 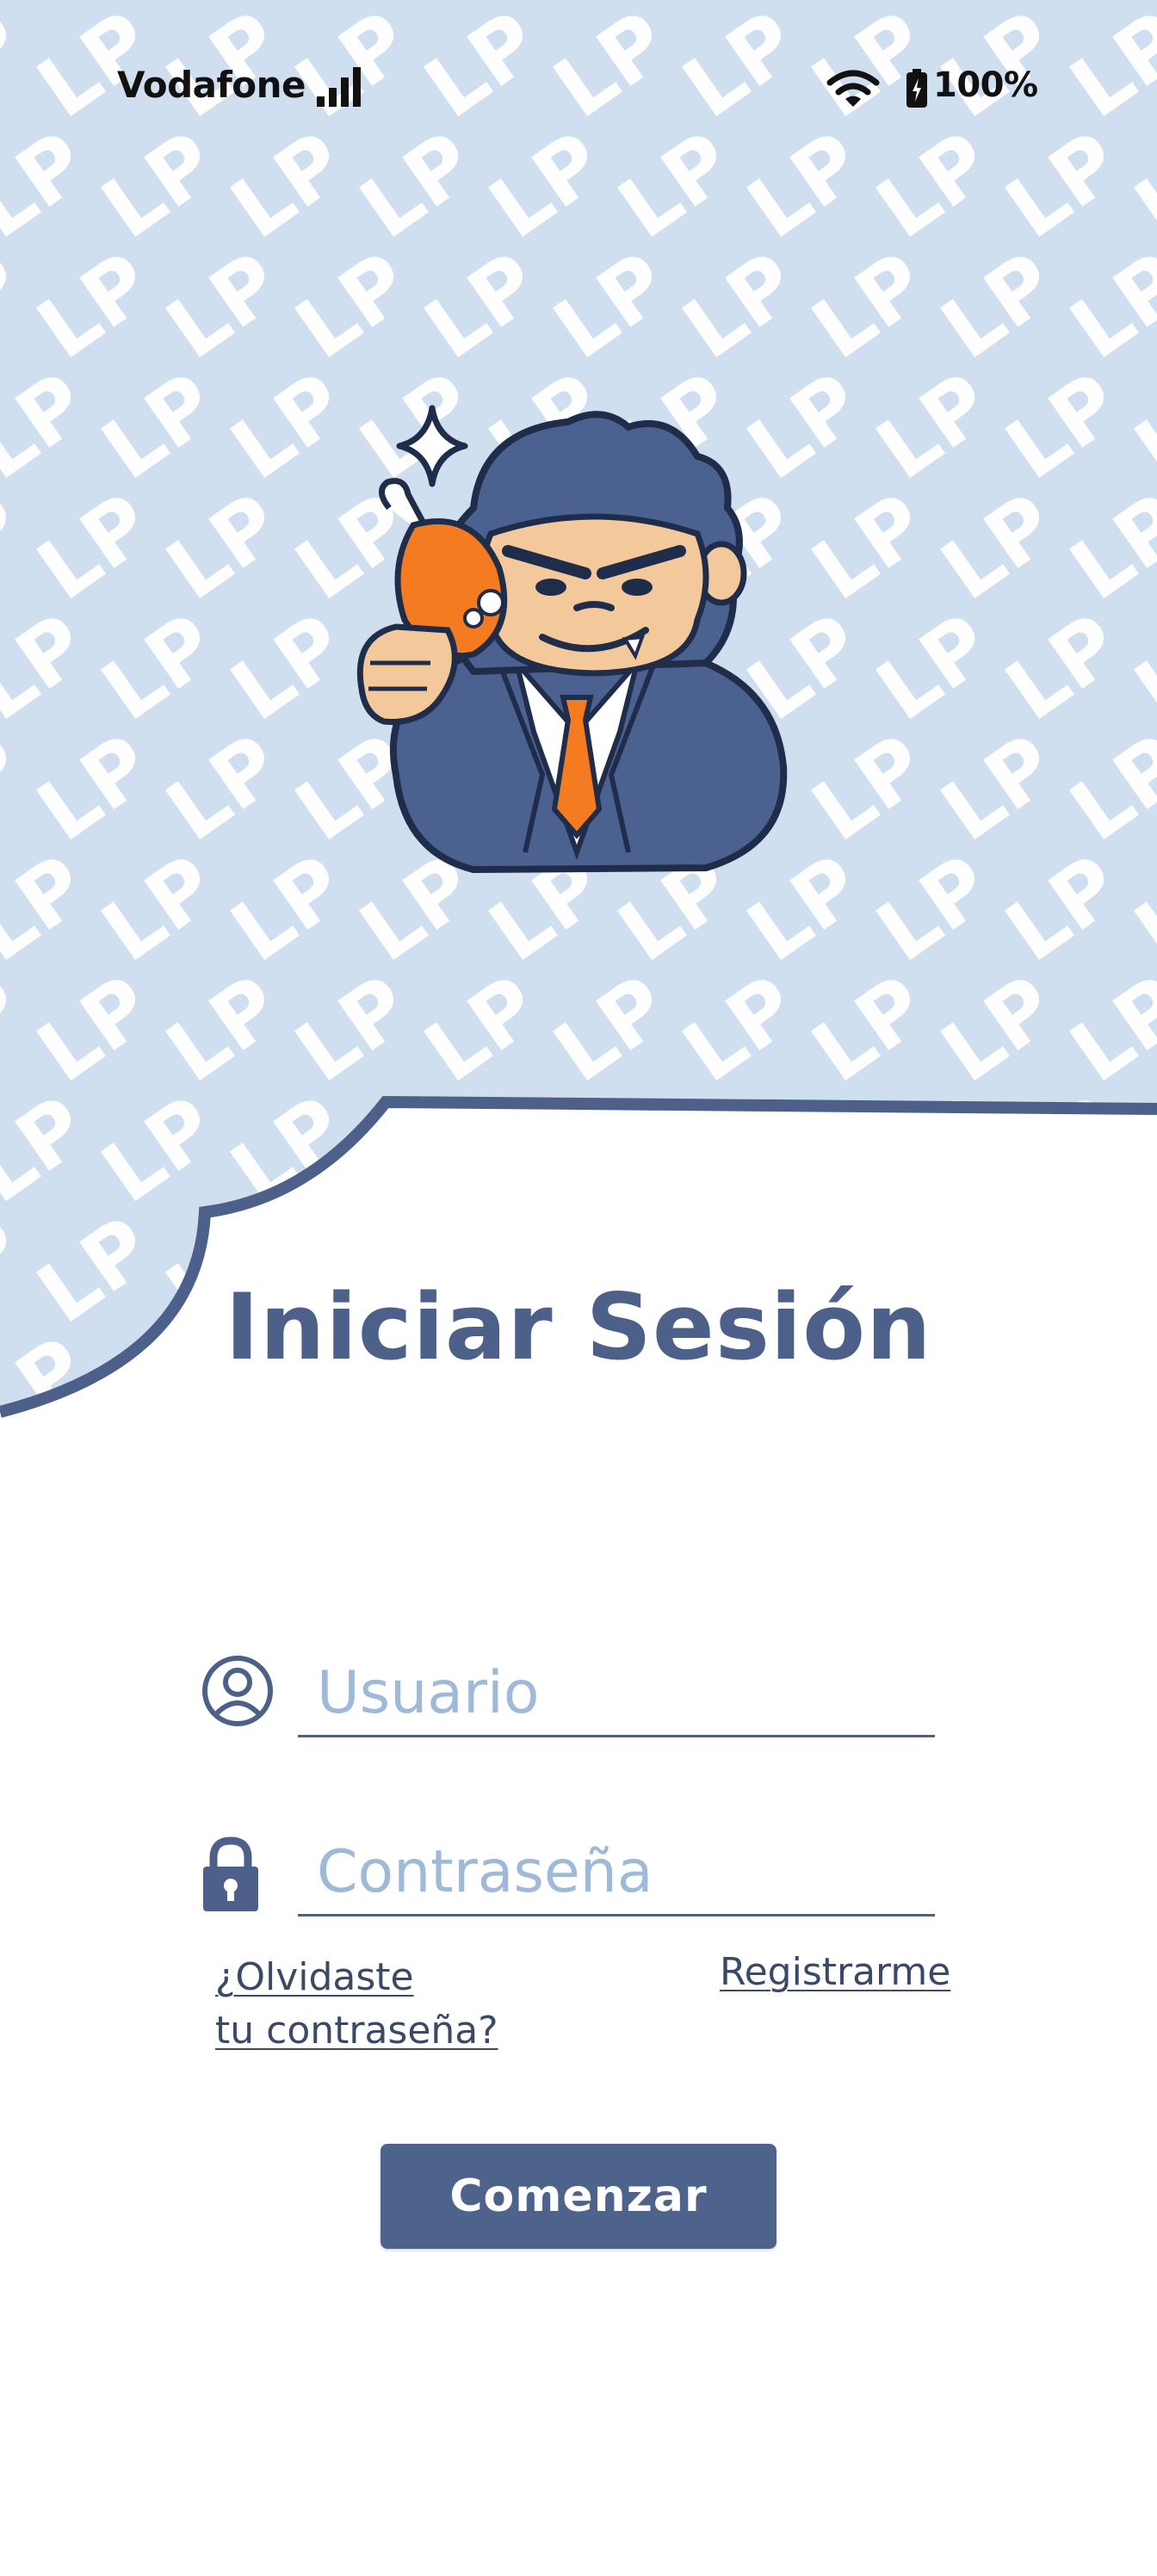 What do you see at coordinates (572, 639) in the screenshot?
I see `gorilla-mascot-illustration` at bounding box center [572, 639].